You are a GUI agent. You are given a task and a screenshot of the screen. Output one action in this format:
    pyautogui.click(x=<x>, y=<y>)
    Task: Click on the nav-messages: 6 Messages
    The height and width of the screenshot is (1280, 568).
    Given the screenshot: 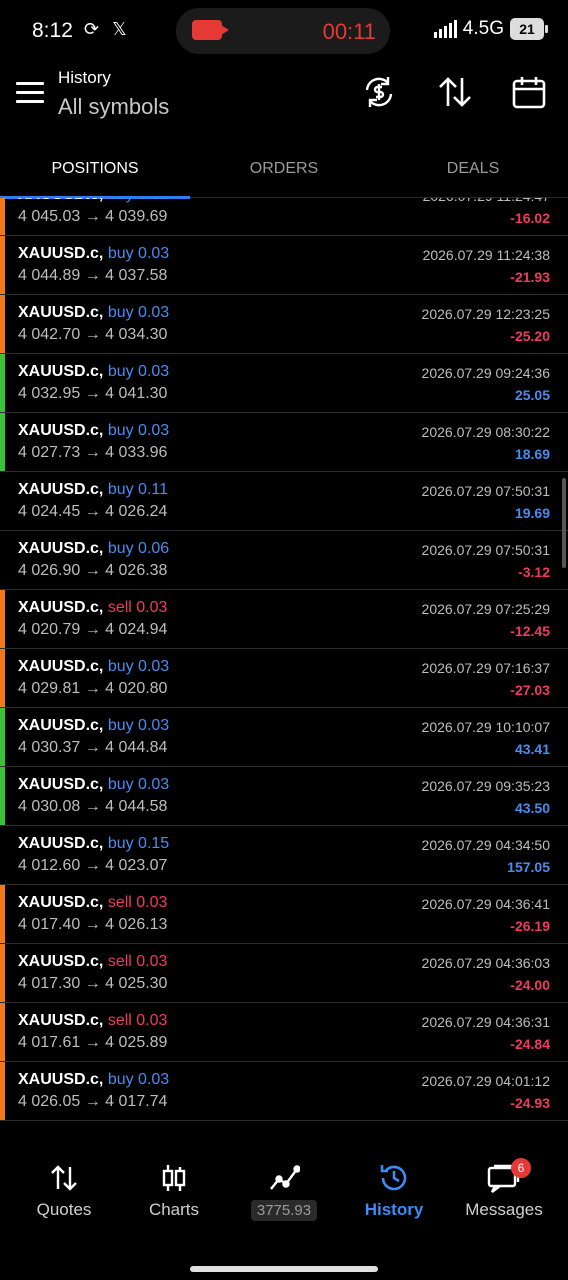 What is the action you would take?
    pyautogui.click(x=504, y=1189)
    